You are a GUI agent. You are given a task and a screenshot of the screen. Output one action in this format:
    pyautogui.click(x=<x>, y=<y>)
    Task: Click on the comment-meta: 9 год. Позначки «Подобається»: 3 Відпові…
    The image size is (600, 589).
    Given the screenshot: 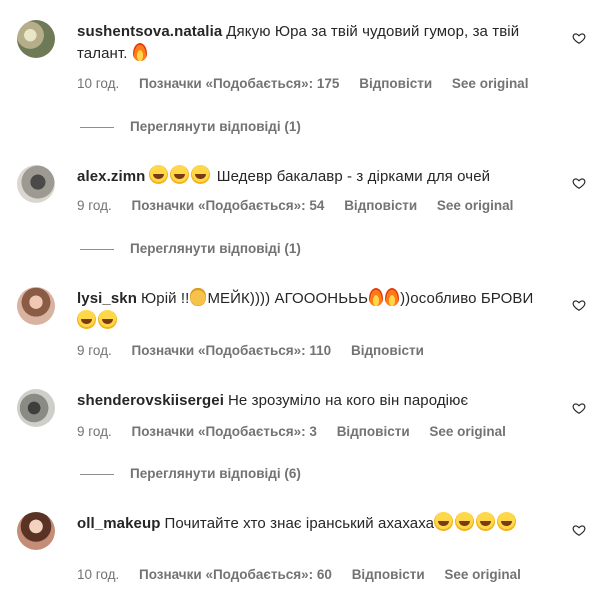 What is the action you would take?
    pyautogui.click(x=299, y=431)
    